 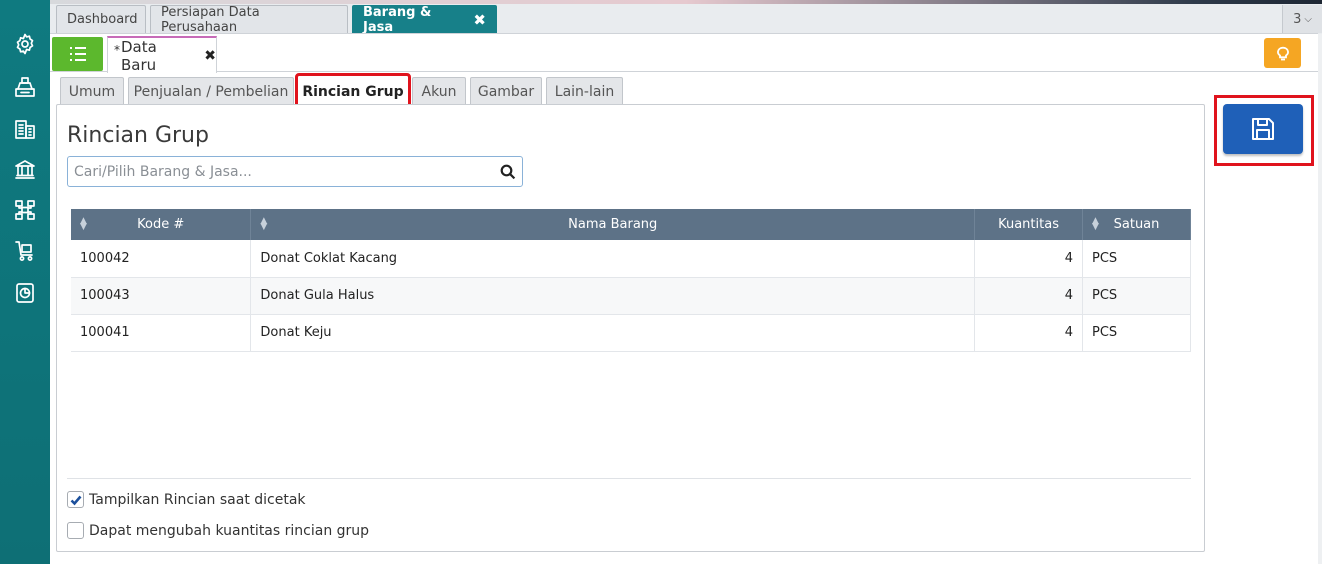 I want to click on tab-rincian-grup: Rincian Grup, so click(x=353, y=91).